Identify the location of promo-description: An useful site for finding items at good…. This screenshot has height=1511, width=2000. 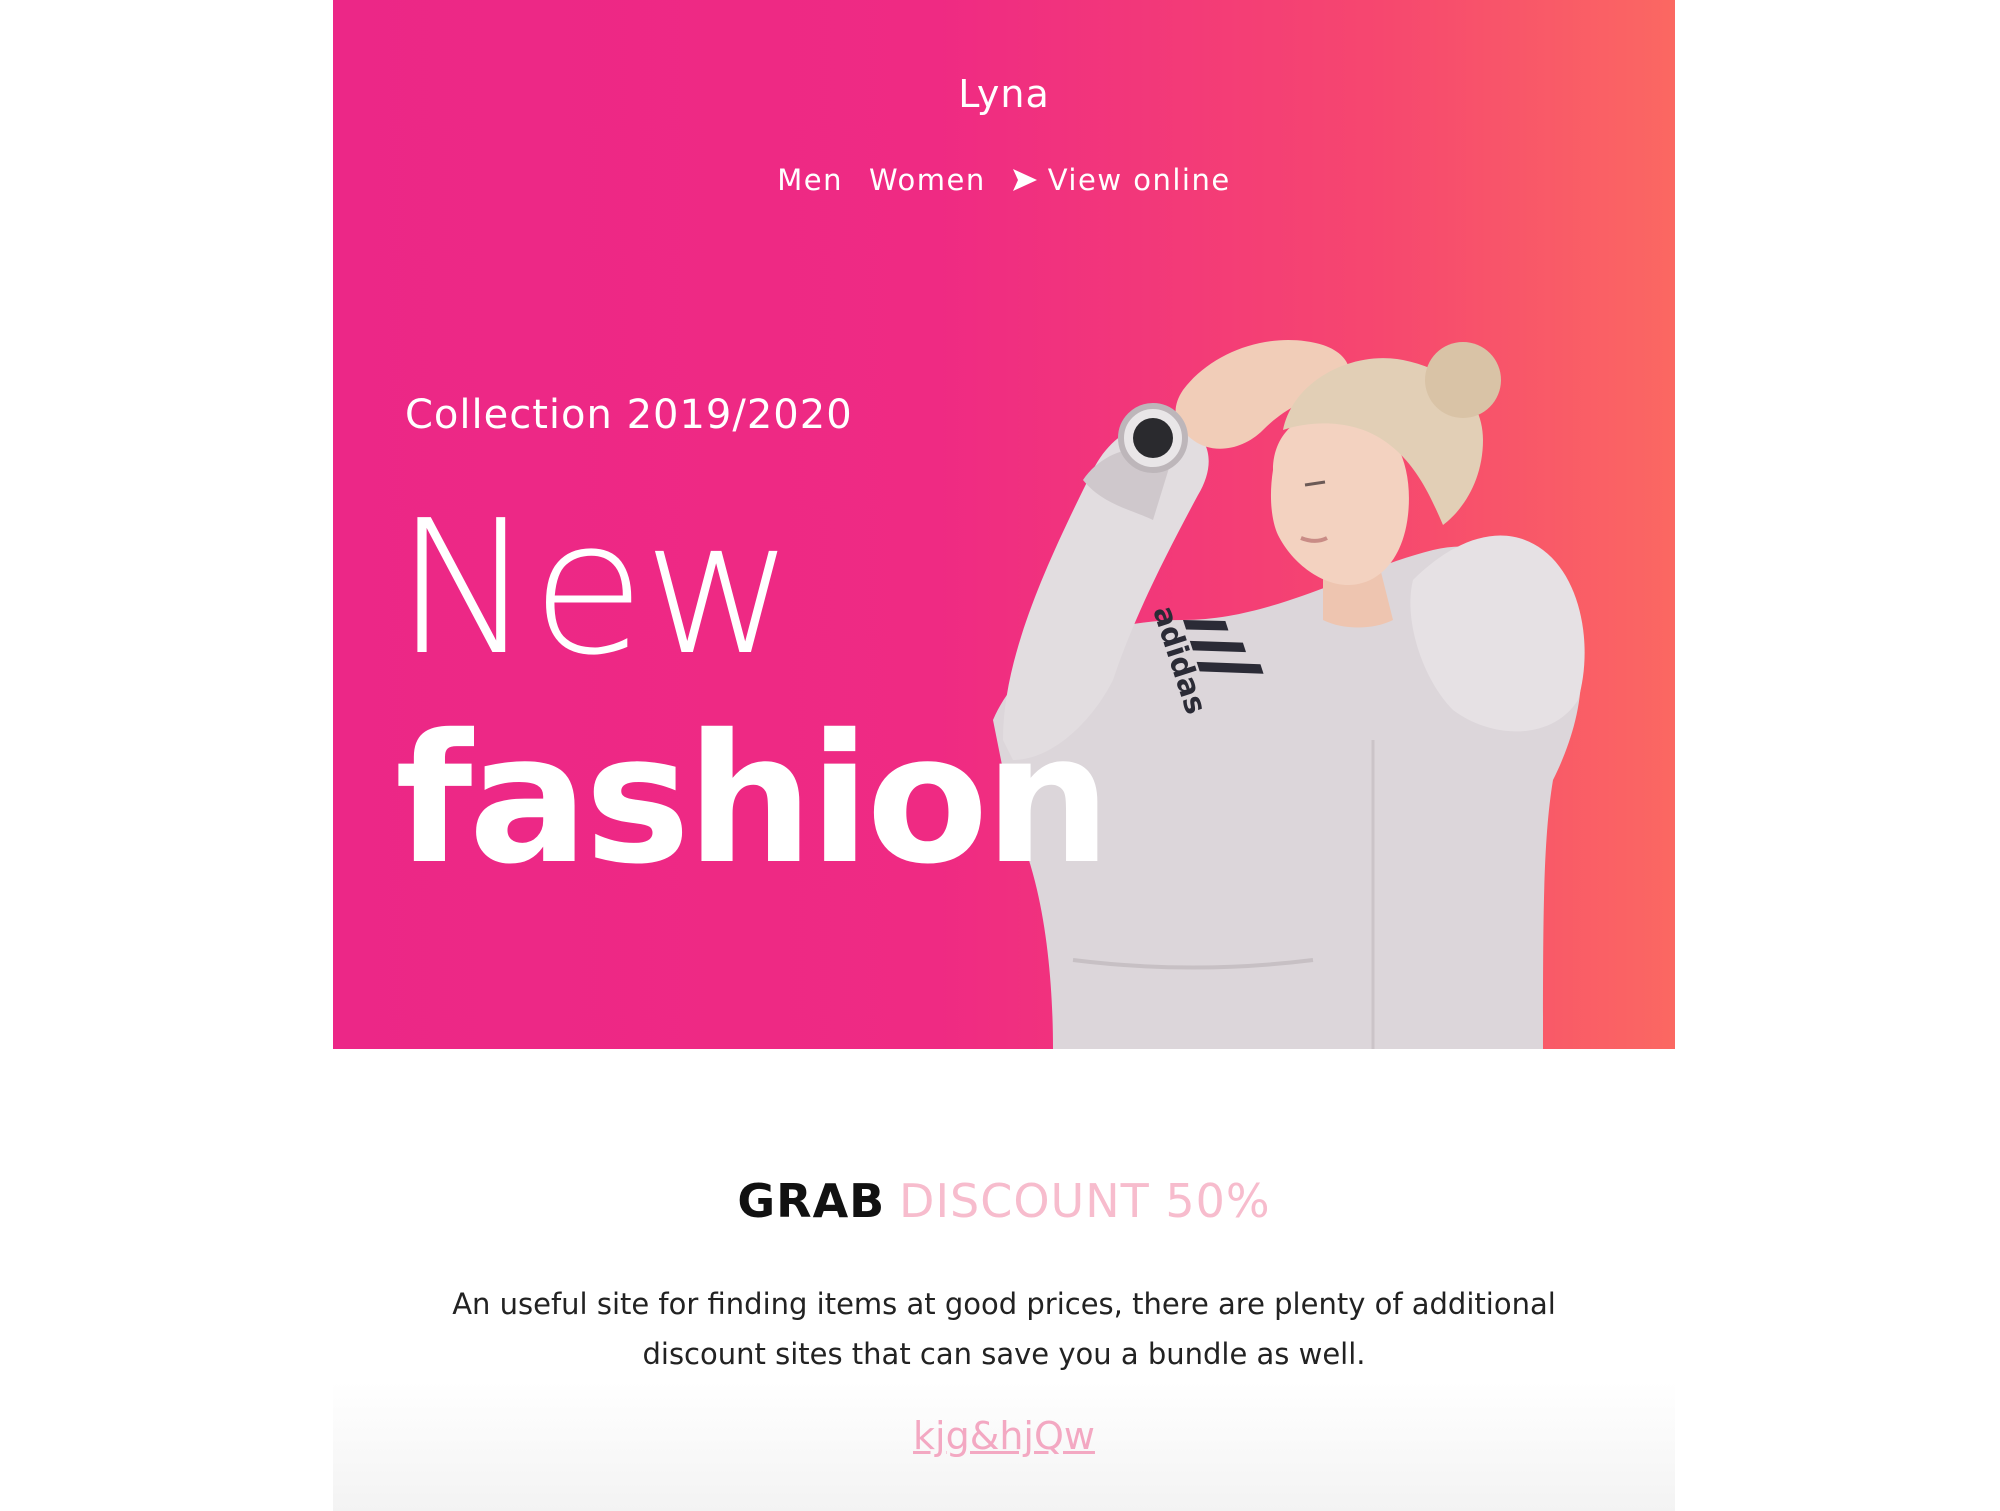
(1004, 1329).